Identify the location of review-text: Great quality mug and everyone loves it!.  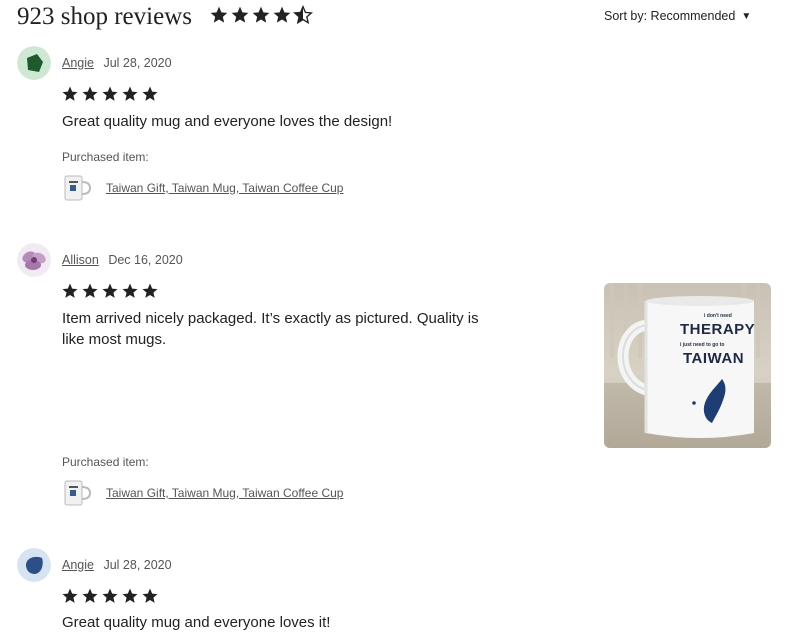
(196, 622).